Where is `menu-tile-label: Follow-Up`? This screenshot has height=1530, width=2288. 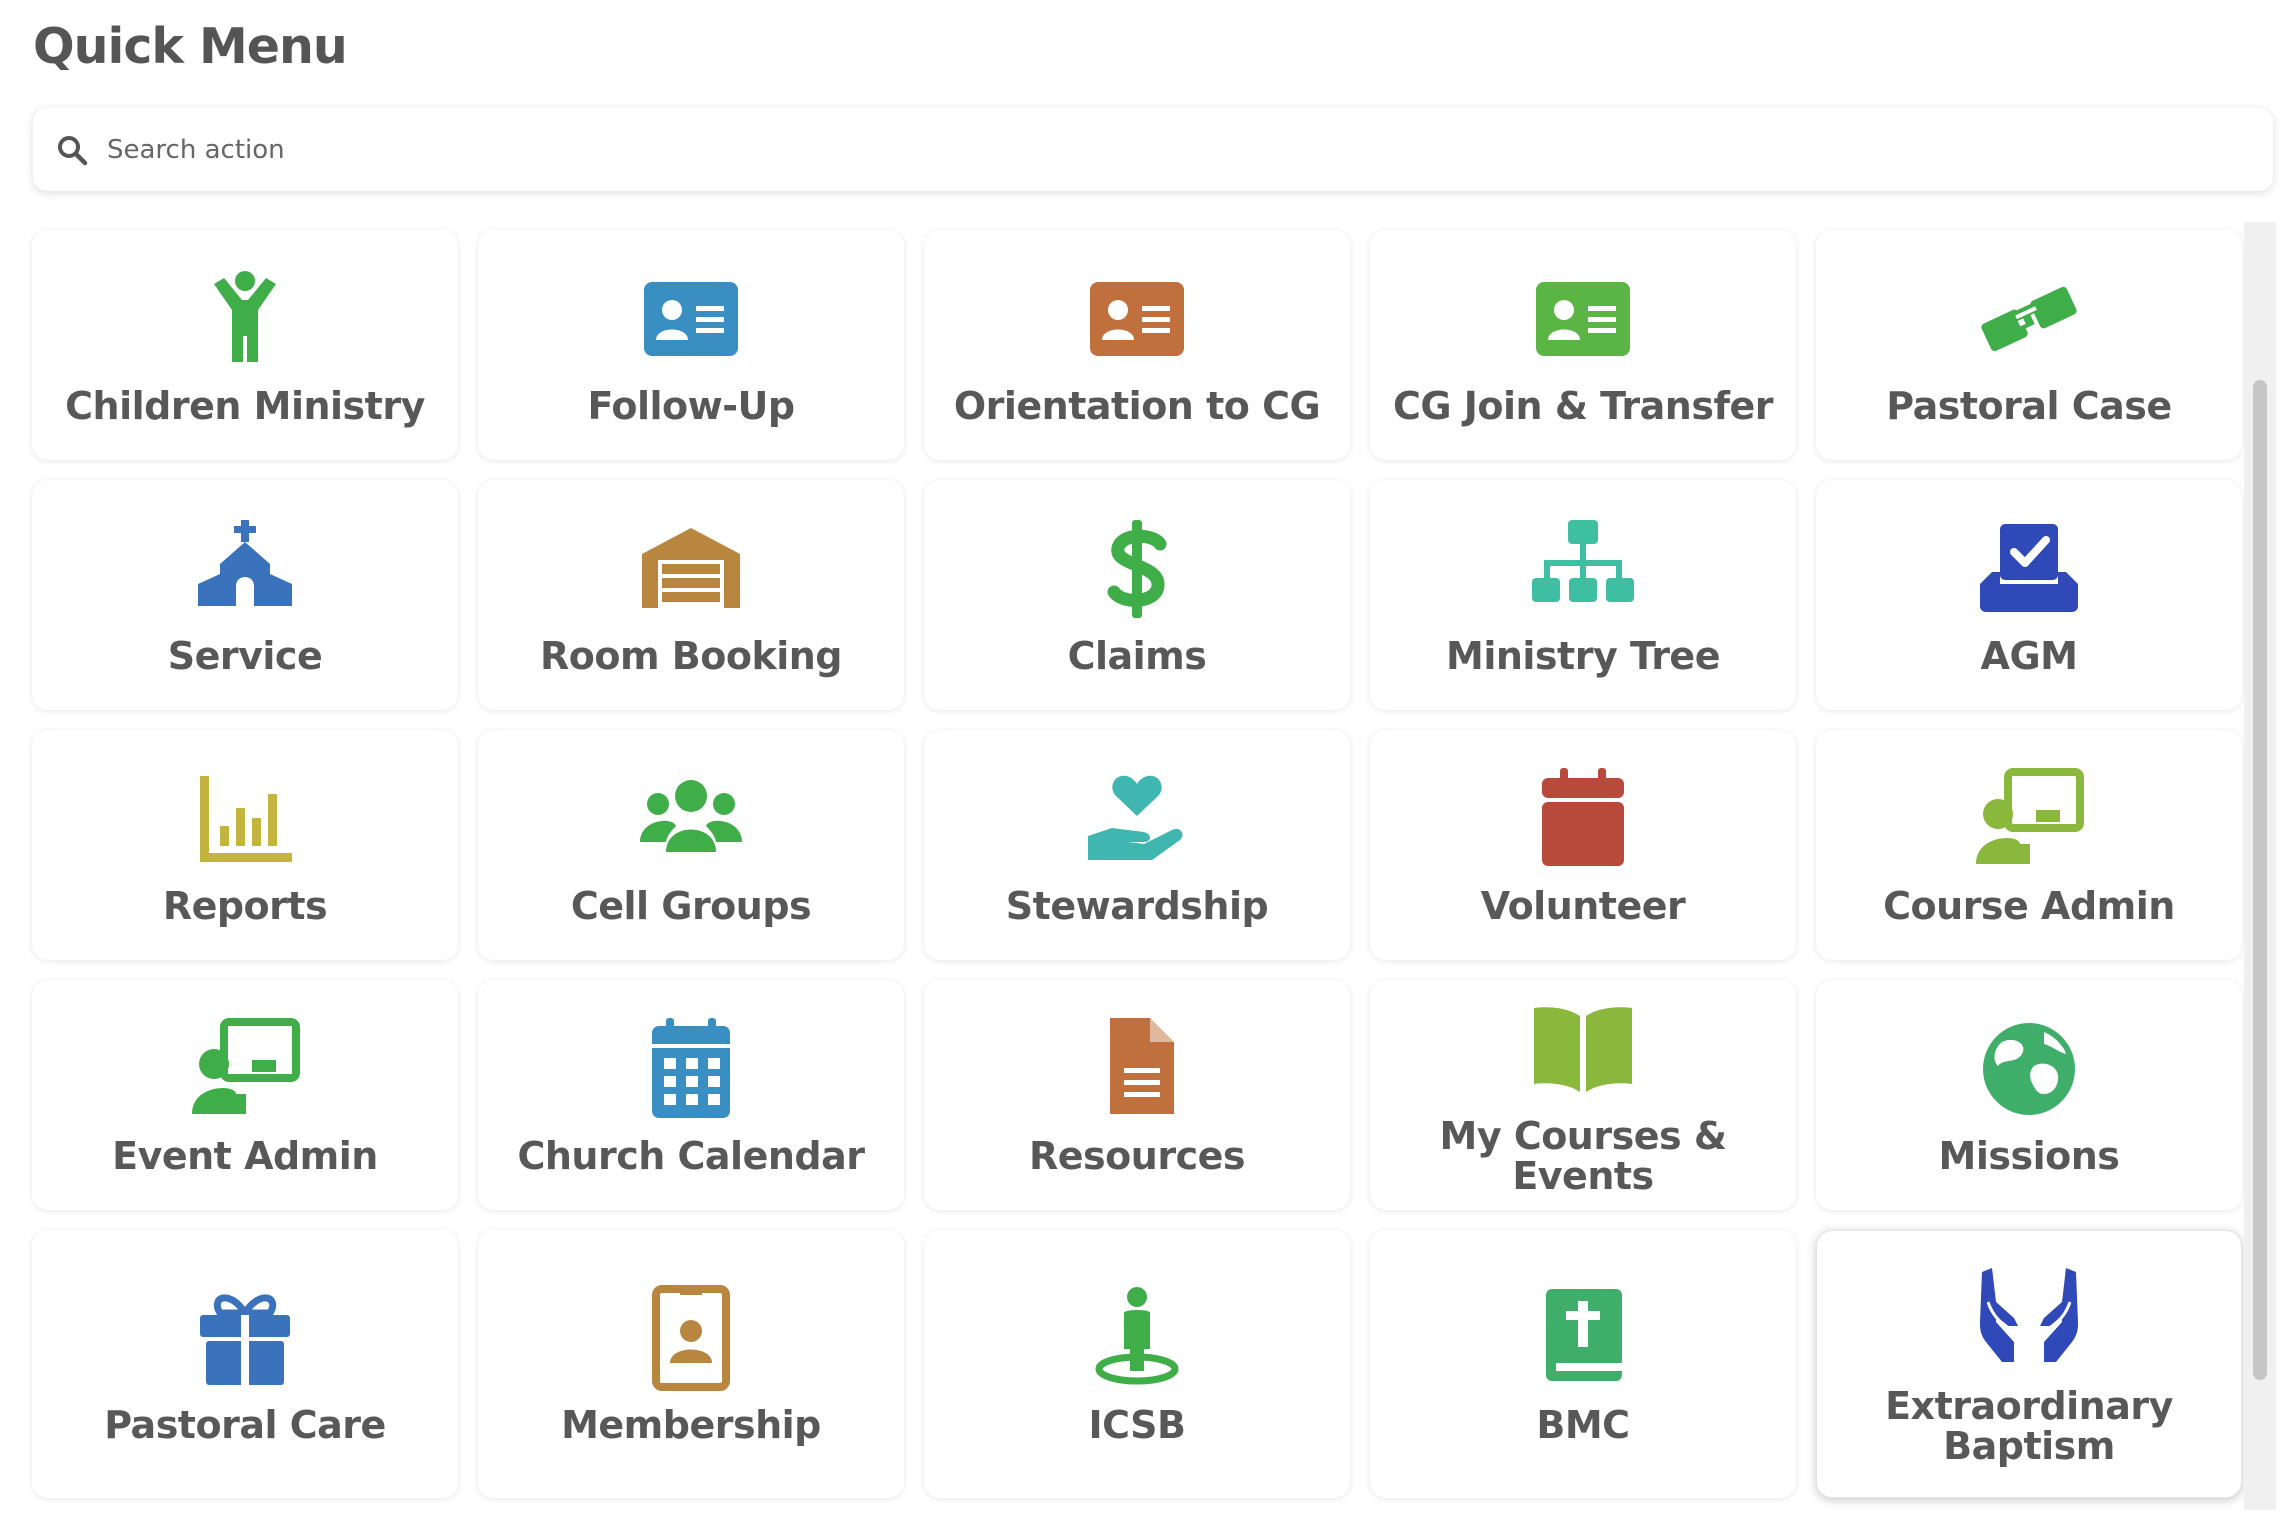 menu-tile-label: Follow-Up is located at coordinates (691, 406).